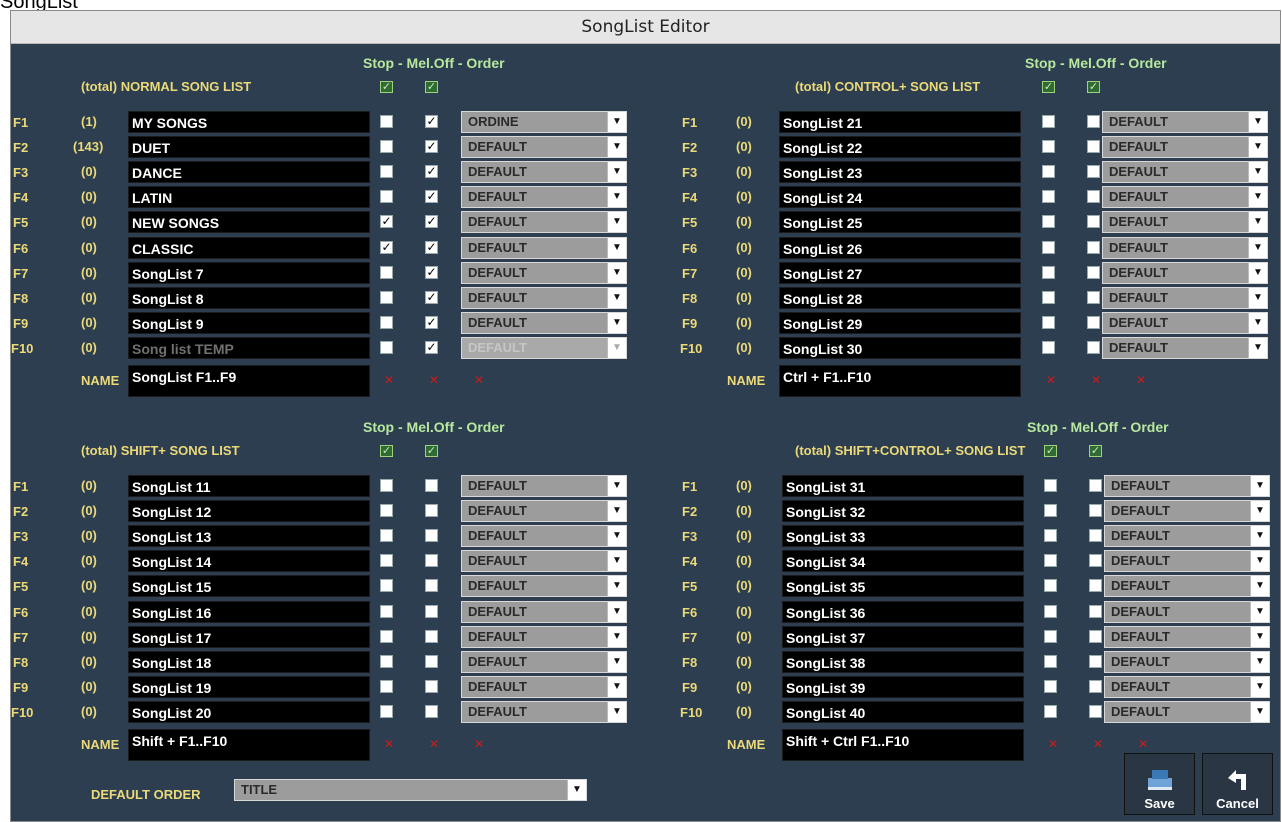  I want to click on songlist-name-field: SongList 24, so click(900, 197).